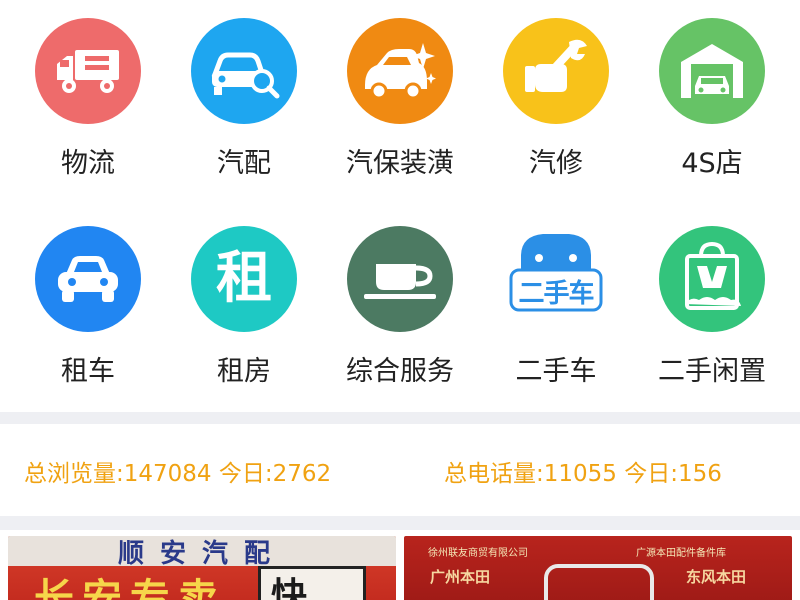 The width and height of the screenshot is (800, 600). What do you see at coordinates (88, 71) in the screenshot?
I see `truck-icon` at bounding box center [88, 71].